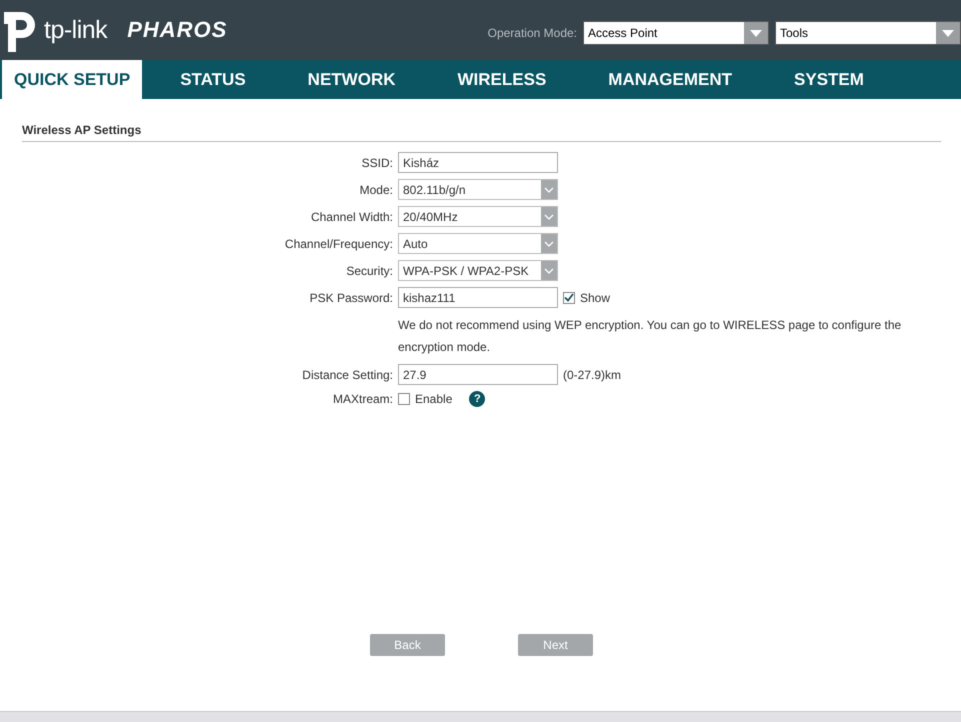 The image size is (961, 722). What do you see at coordinates (369, 271) in the screenshot?
I see `field-label: Security:` at bounding box center [369, 271].